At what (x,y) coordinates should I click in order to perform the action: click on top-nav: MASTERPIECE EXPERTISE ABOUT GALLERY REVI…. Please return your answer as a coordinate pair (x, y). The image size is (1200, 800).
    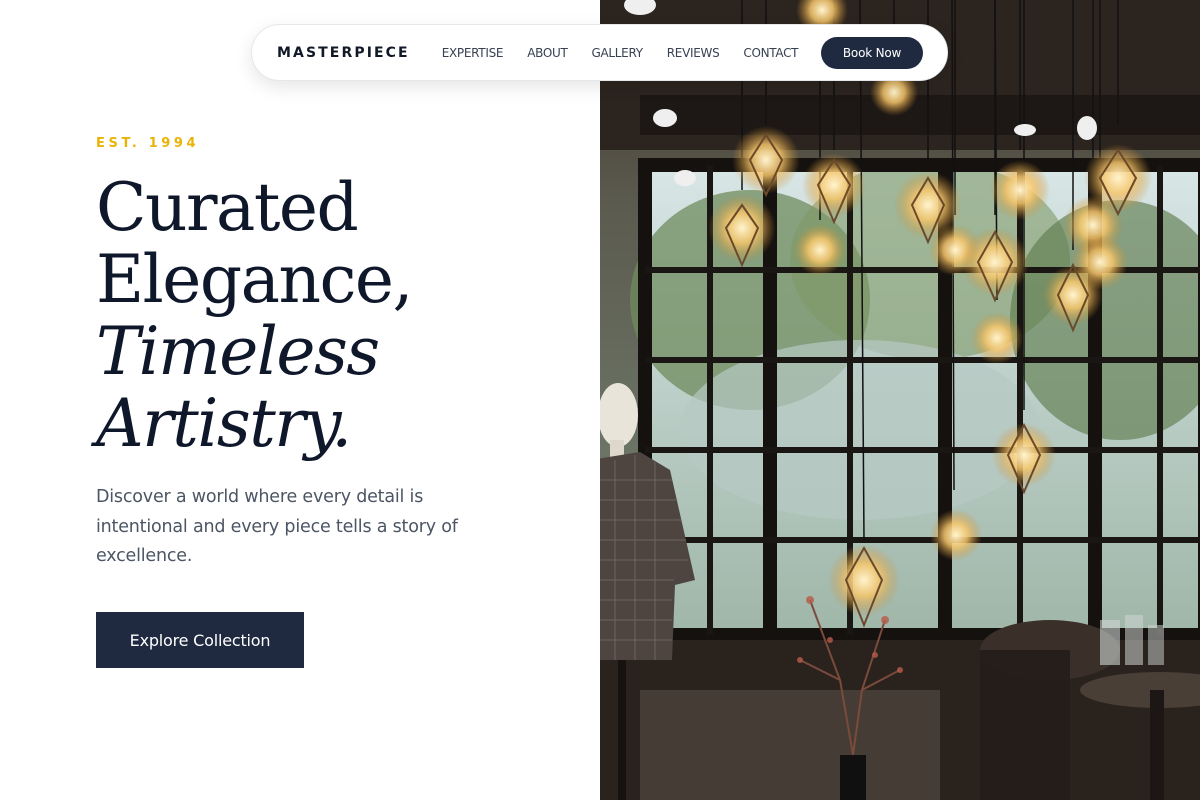
    Looking at the image, I should click on (599, 52).